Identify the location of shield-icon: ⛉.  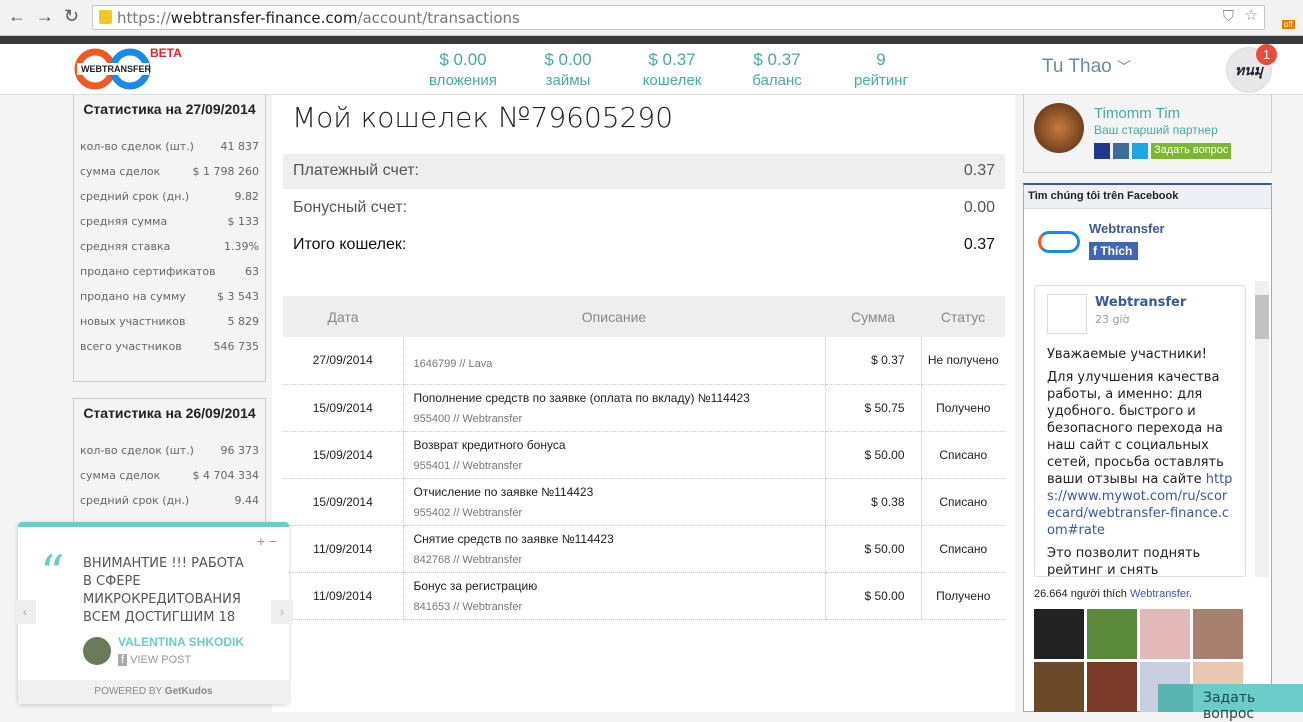
(1228, 16).